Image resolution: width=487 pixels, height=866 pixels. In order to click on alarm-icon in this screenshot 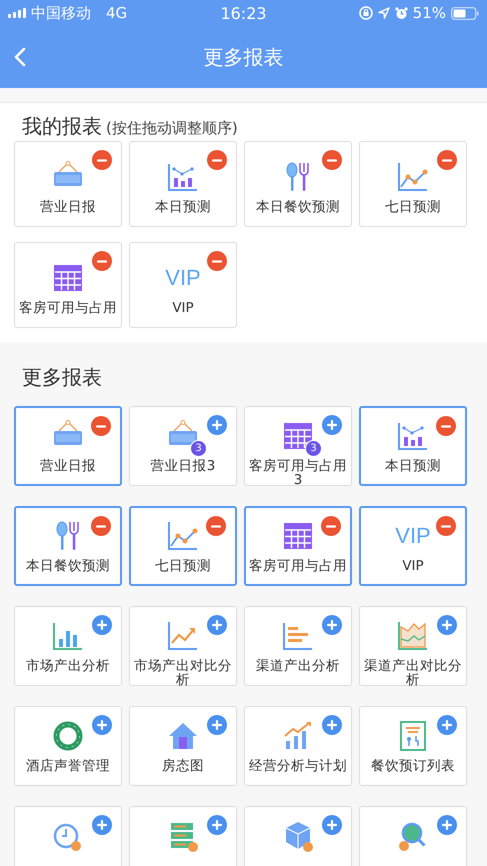, I will do `click(401, 13)`.